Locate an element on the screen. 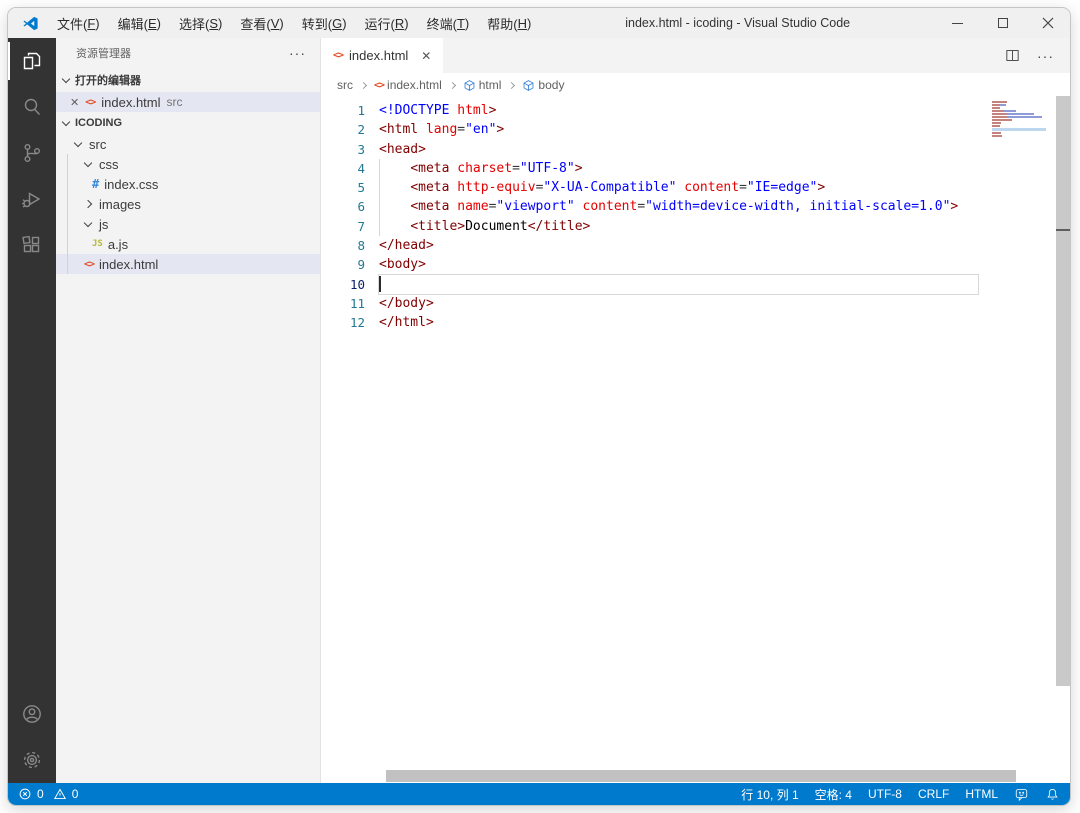 This screenshot has height=813, width=1080. open-editors-section-header: 打开的编辑器 is located at coordinates (188, 80).